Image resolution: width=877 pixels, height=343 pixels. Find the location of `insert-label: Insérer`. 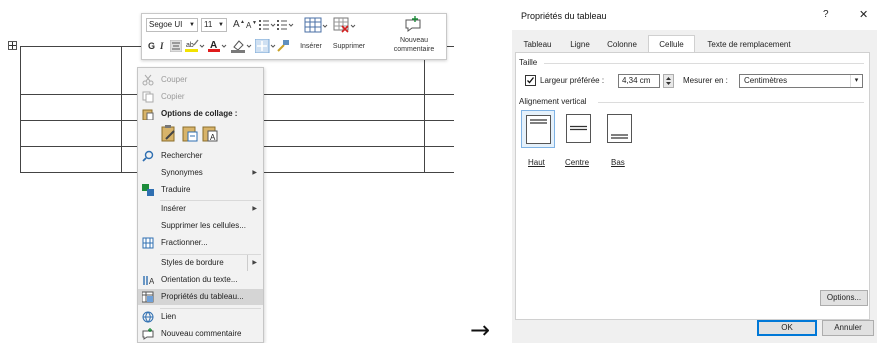

insert-label: Insérer is located at coordinates (311, 47).